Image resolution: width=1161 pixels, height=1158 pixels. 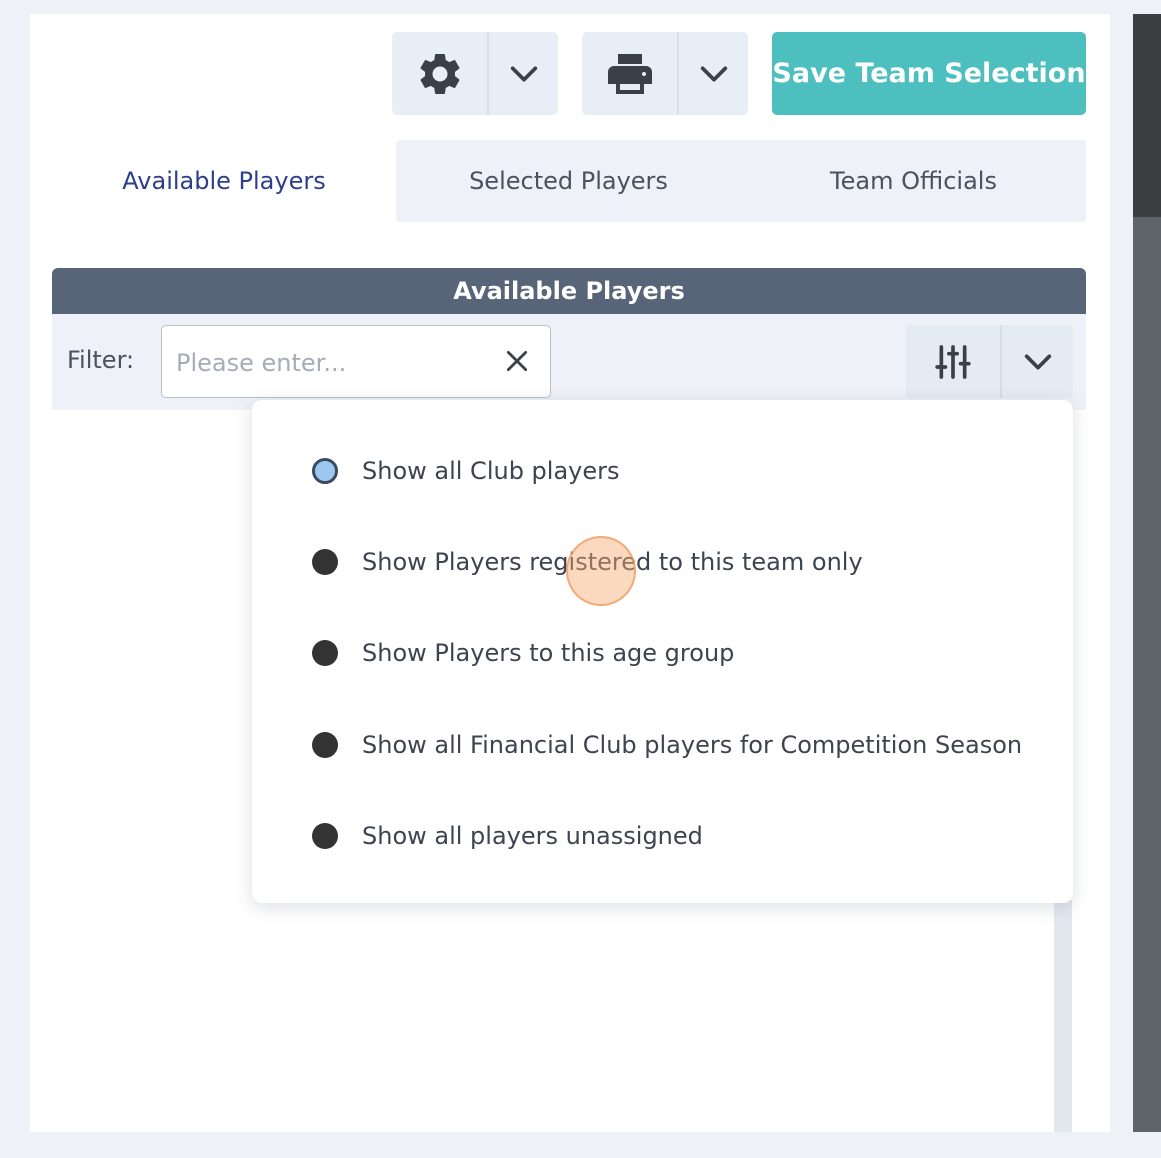 What do you see at coordinates (929, 73) in the screenshot?
I see `save-team-selection-button: Save Team Selection` at bounding box center [929, 73].